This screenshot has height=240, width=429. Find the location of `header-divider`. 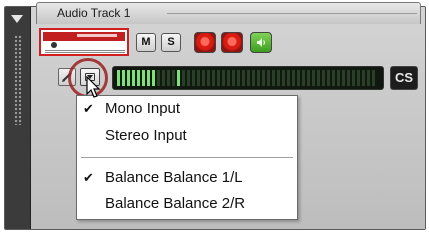

header-divider is located at coordinates (292, 13).